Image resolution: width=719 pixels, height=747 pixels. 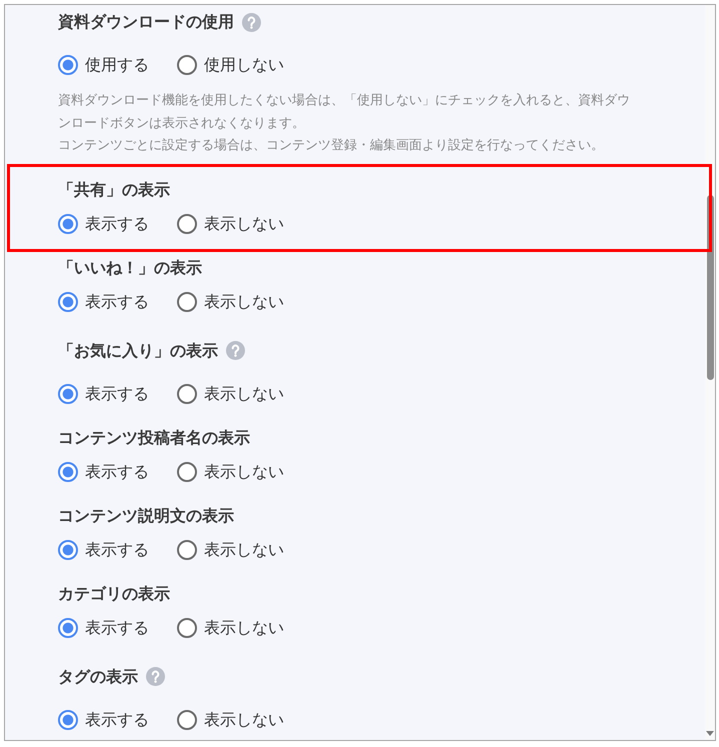 What do you see at coordinates (230, 65) in the screenshot?
I see `radio-option: 使用しない` at bounding box center [230, 65].